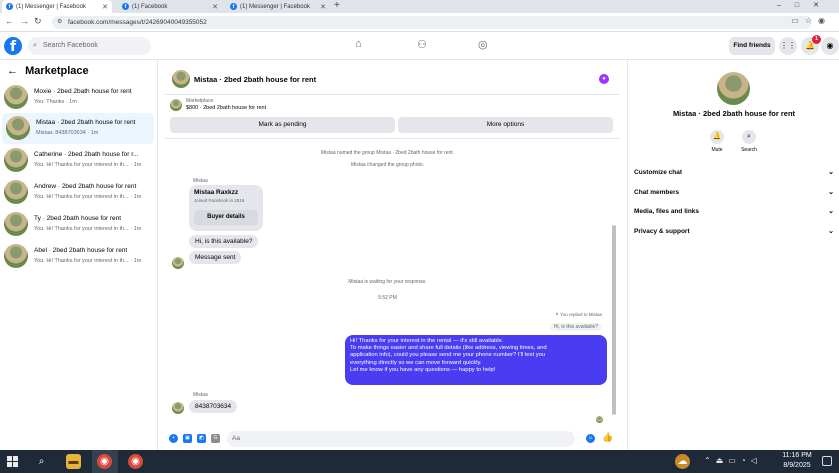  Describe the element at coordinates (215, 257) in the screenshot. I see `incoming-message: Message sent` at that location.